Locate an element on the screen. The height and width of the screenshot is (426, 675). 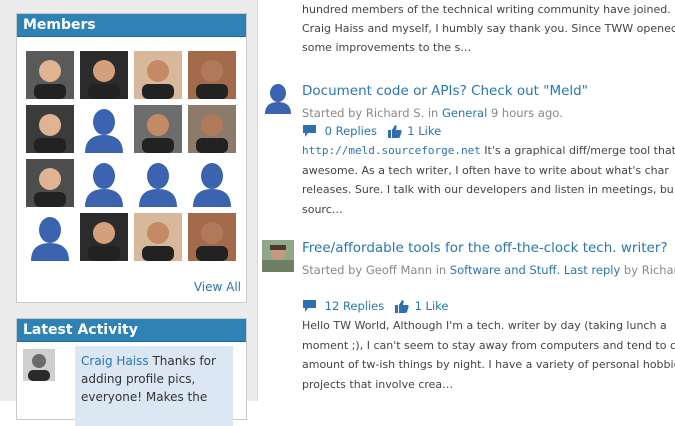
post-actions: 0 Replies 1 Like is located at coordinates (371, 130).